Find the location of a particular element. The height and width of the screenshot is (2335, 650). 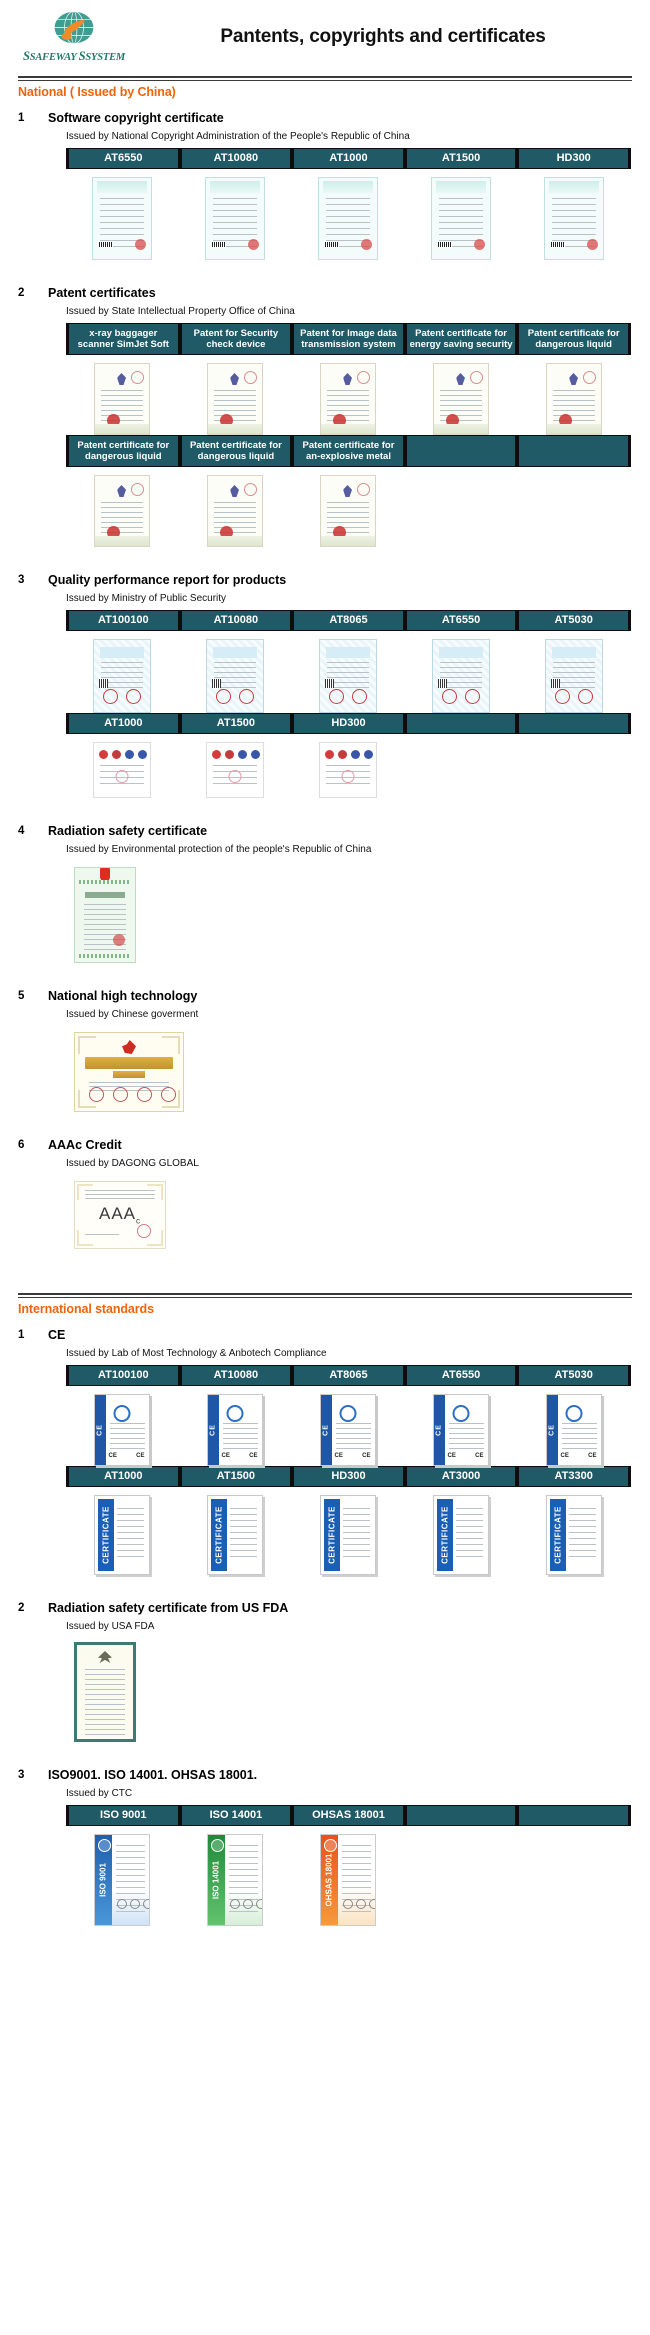

table-row: AT100100 AT10080 AT8065 AT6550 AT5030 is located at coordinates (348, 1375).